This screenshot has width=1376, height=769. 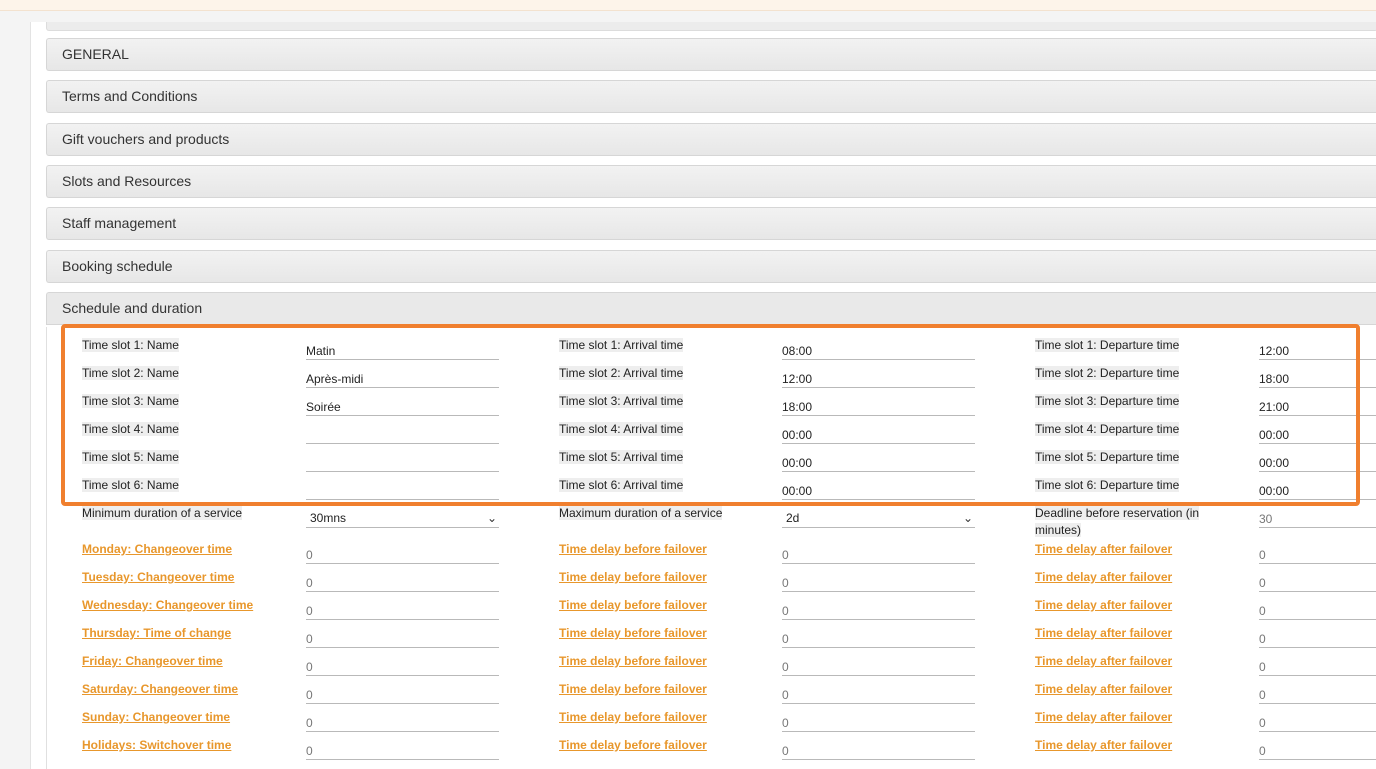 What do you see at coordinates (156, 717) in the screenshot?
I see `day-changeover-link: Sunday: Changeover time` at bounding box center [156, 717].